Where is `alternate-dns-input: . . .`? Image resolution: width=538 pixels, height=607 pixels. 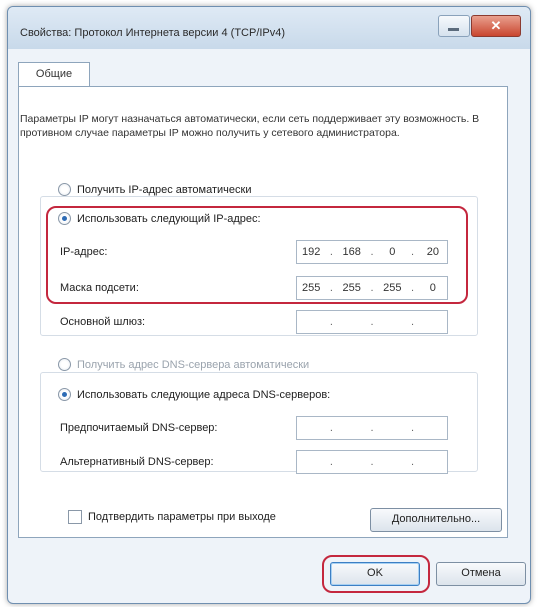 alternate-dns-input: . . . is located at coordinates (372, 462).